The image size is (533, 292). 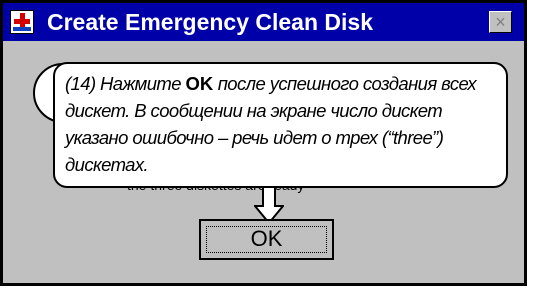 I want to click on ok-button: OK, so click(x=266, y=239).